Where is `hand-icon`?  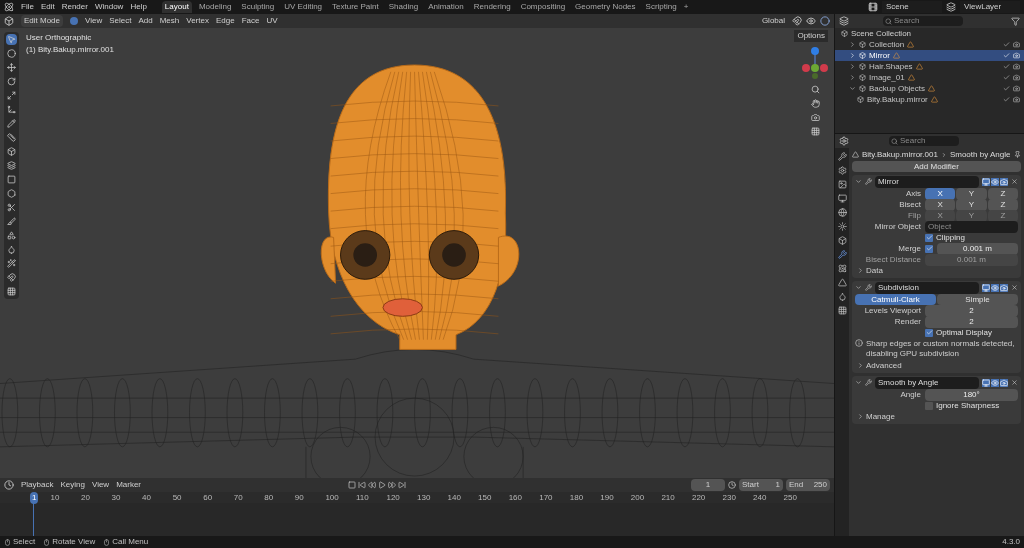 hand-icon is located at coordinates (815, 103).